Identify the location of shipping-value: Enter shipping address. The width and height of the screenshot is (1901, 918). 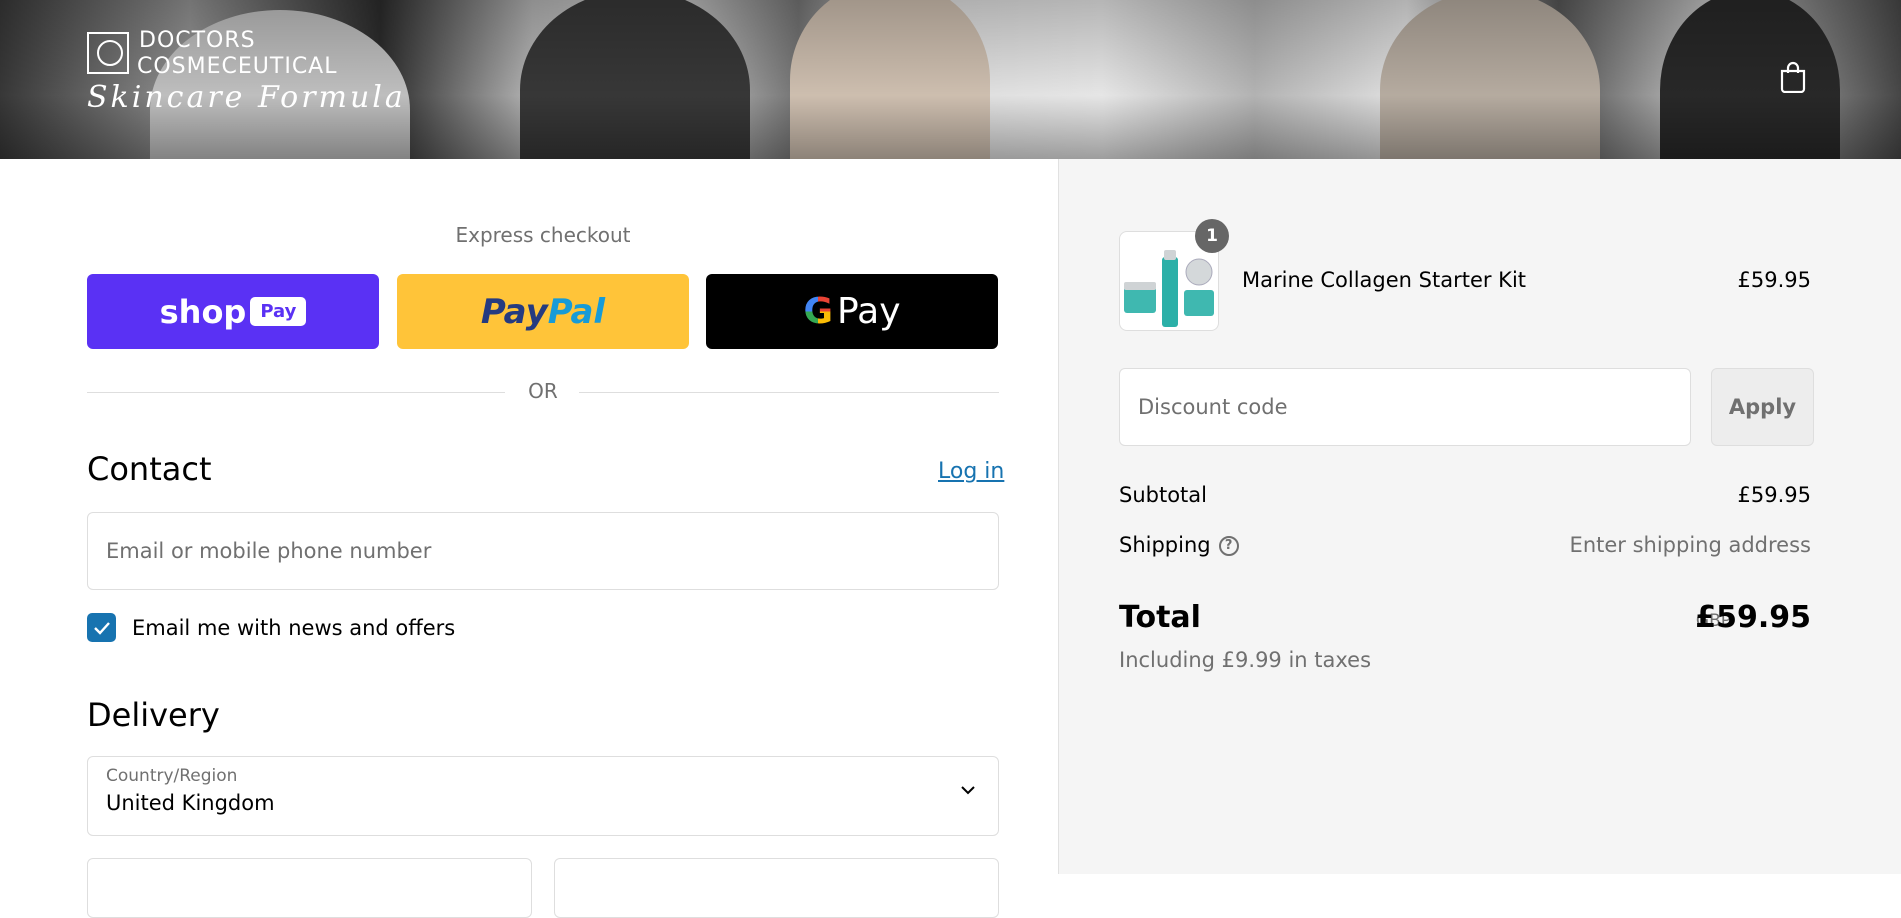
(1690, 545).